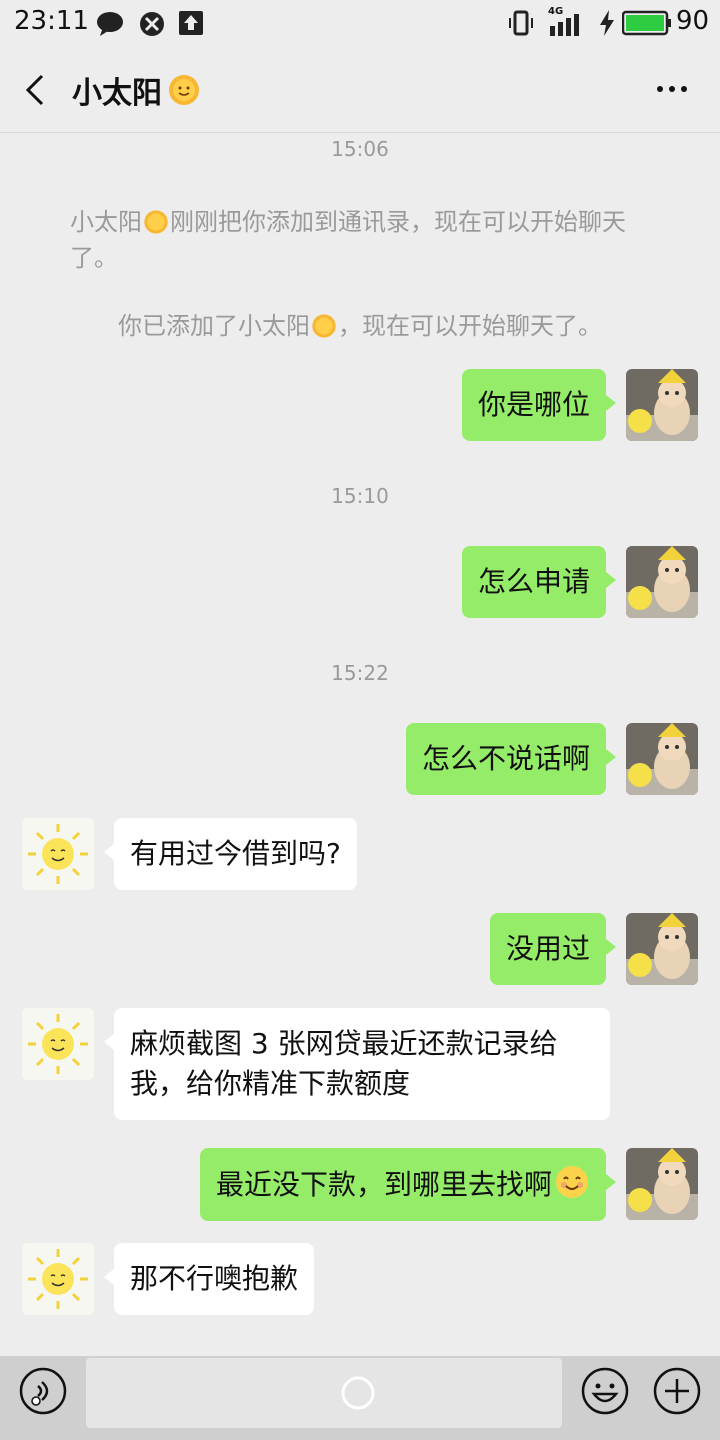  What do you see at coordinates (344, 1043) in the screenshot?
I see `message-text-line1: 麻烦截图 3 张网贷最近还款记录给` at bounding box center [344, 1043].